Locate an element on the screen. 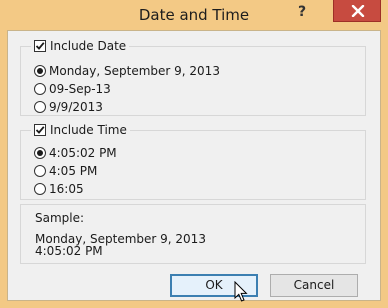 The height and width of the screenshot is (308, 388). cancel-button: Cancel is located at coordinates (314, 285).